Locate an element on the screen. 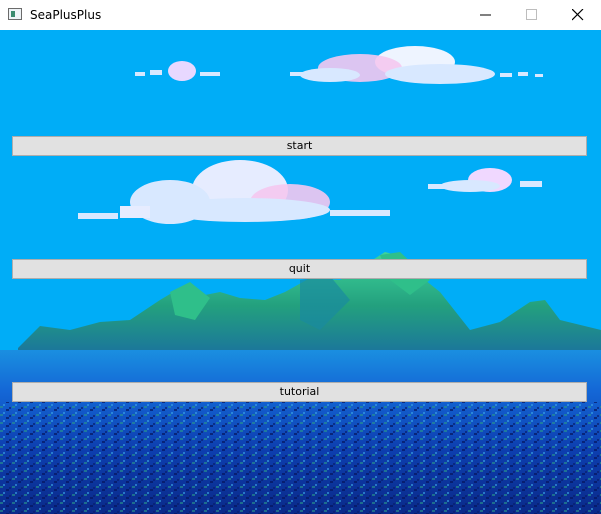  minimize-button is located at coordinates (486, 15).